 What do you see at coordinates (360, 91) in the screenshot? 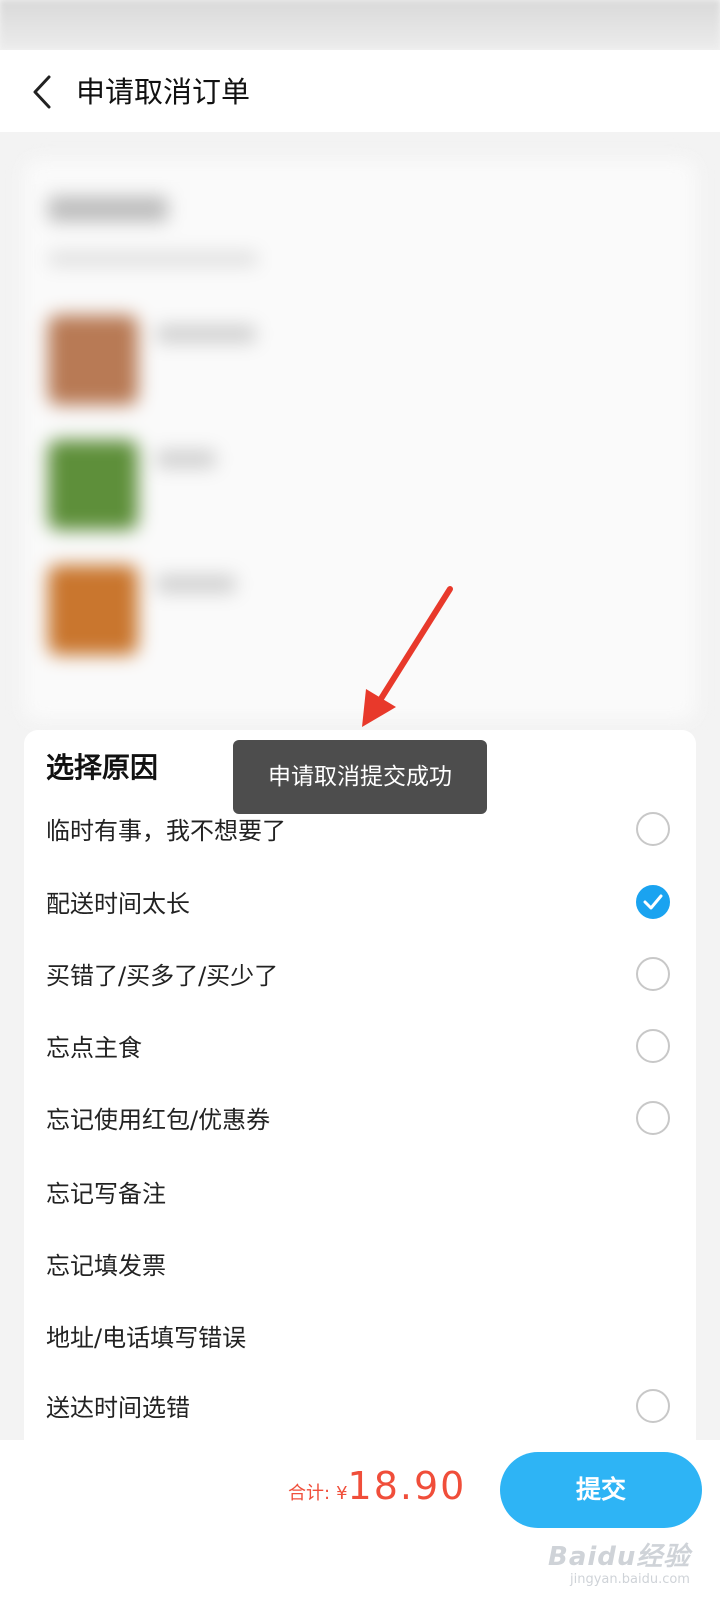
I see `top-nav-bar: 申请取消订单` at bounding box center [360, 91].